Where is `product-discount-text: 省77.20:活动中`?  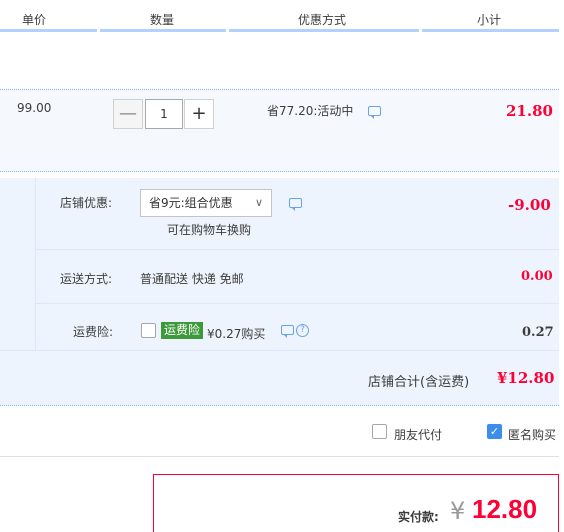 product-discount-text: 省77.20:活动中 is located at coordinates (310, 111).